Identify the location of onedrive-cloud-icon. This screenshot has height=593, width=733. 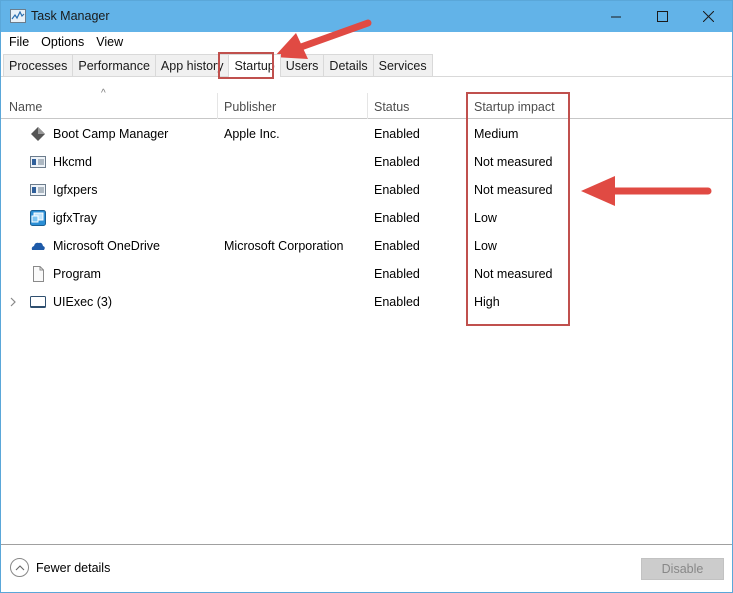
(38, 246).